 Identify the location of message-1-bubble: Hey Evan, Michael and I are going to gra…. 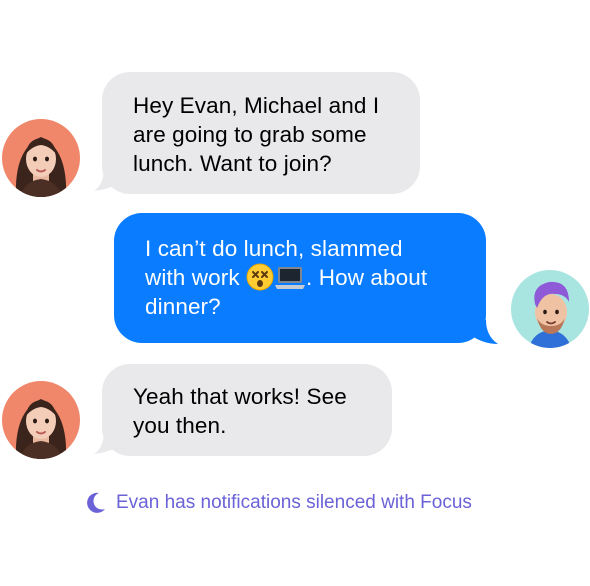
(261, 133).